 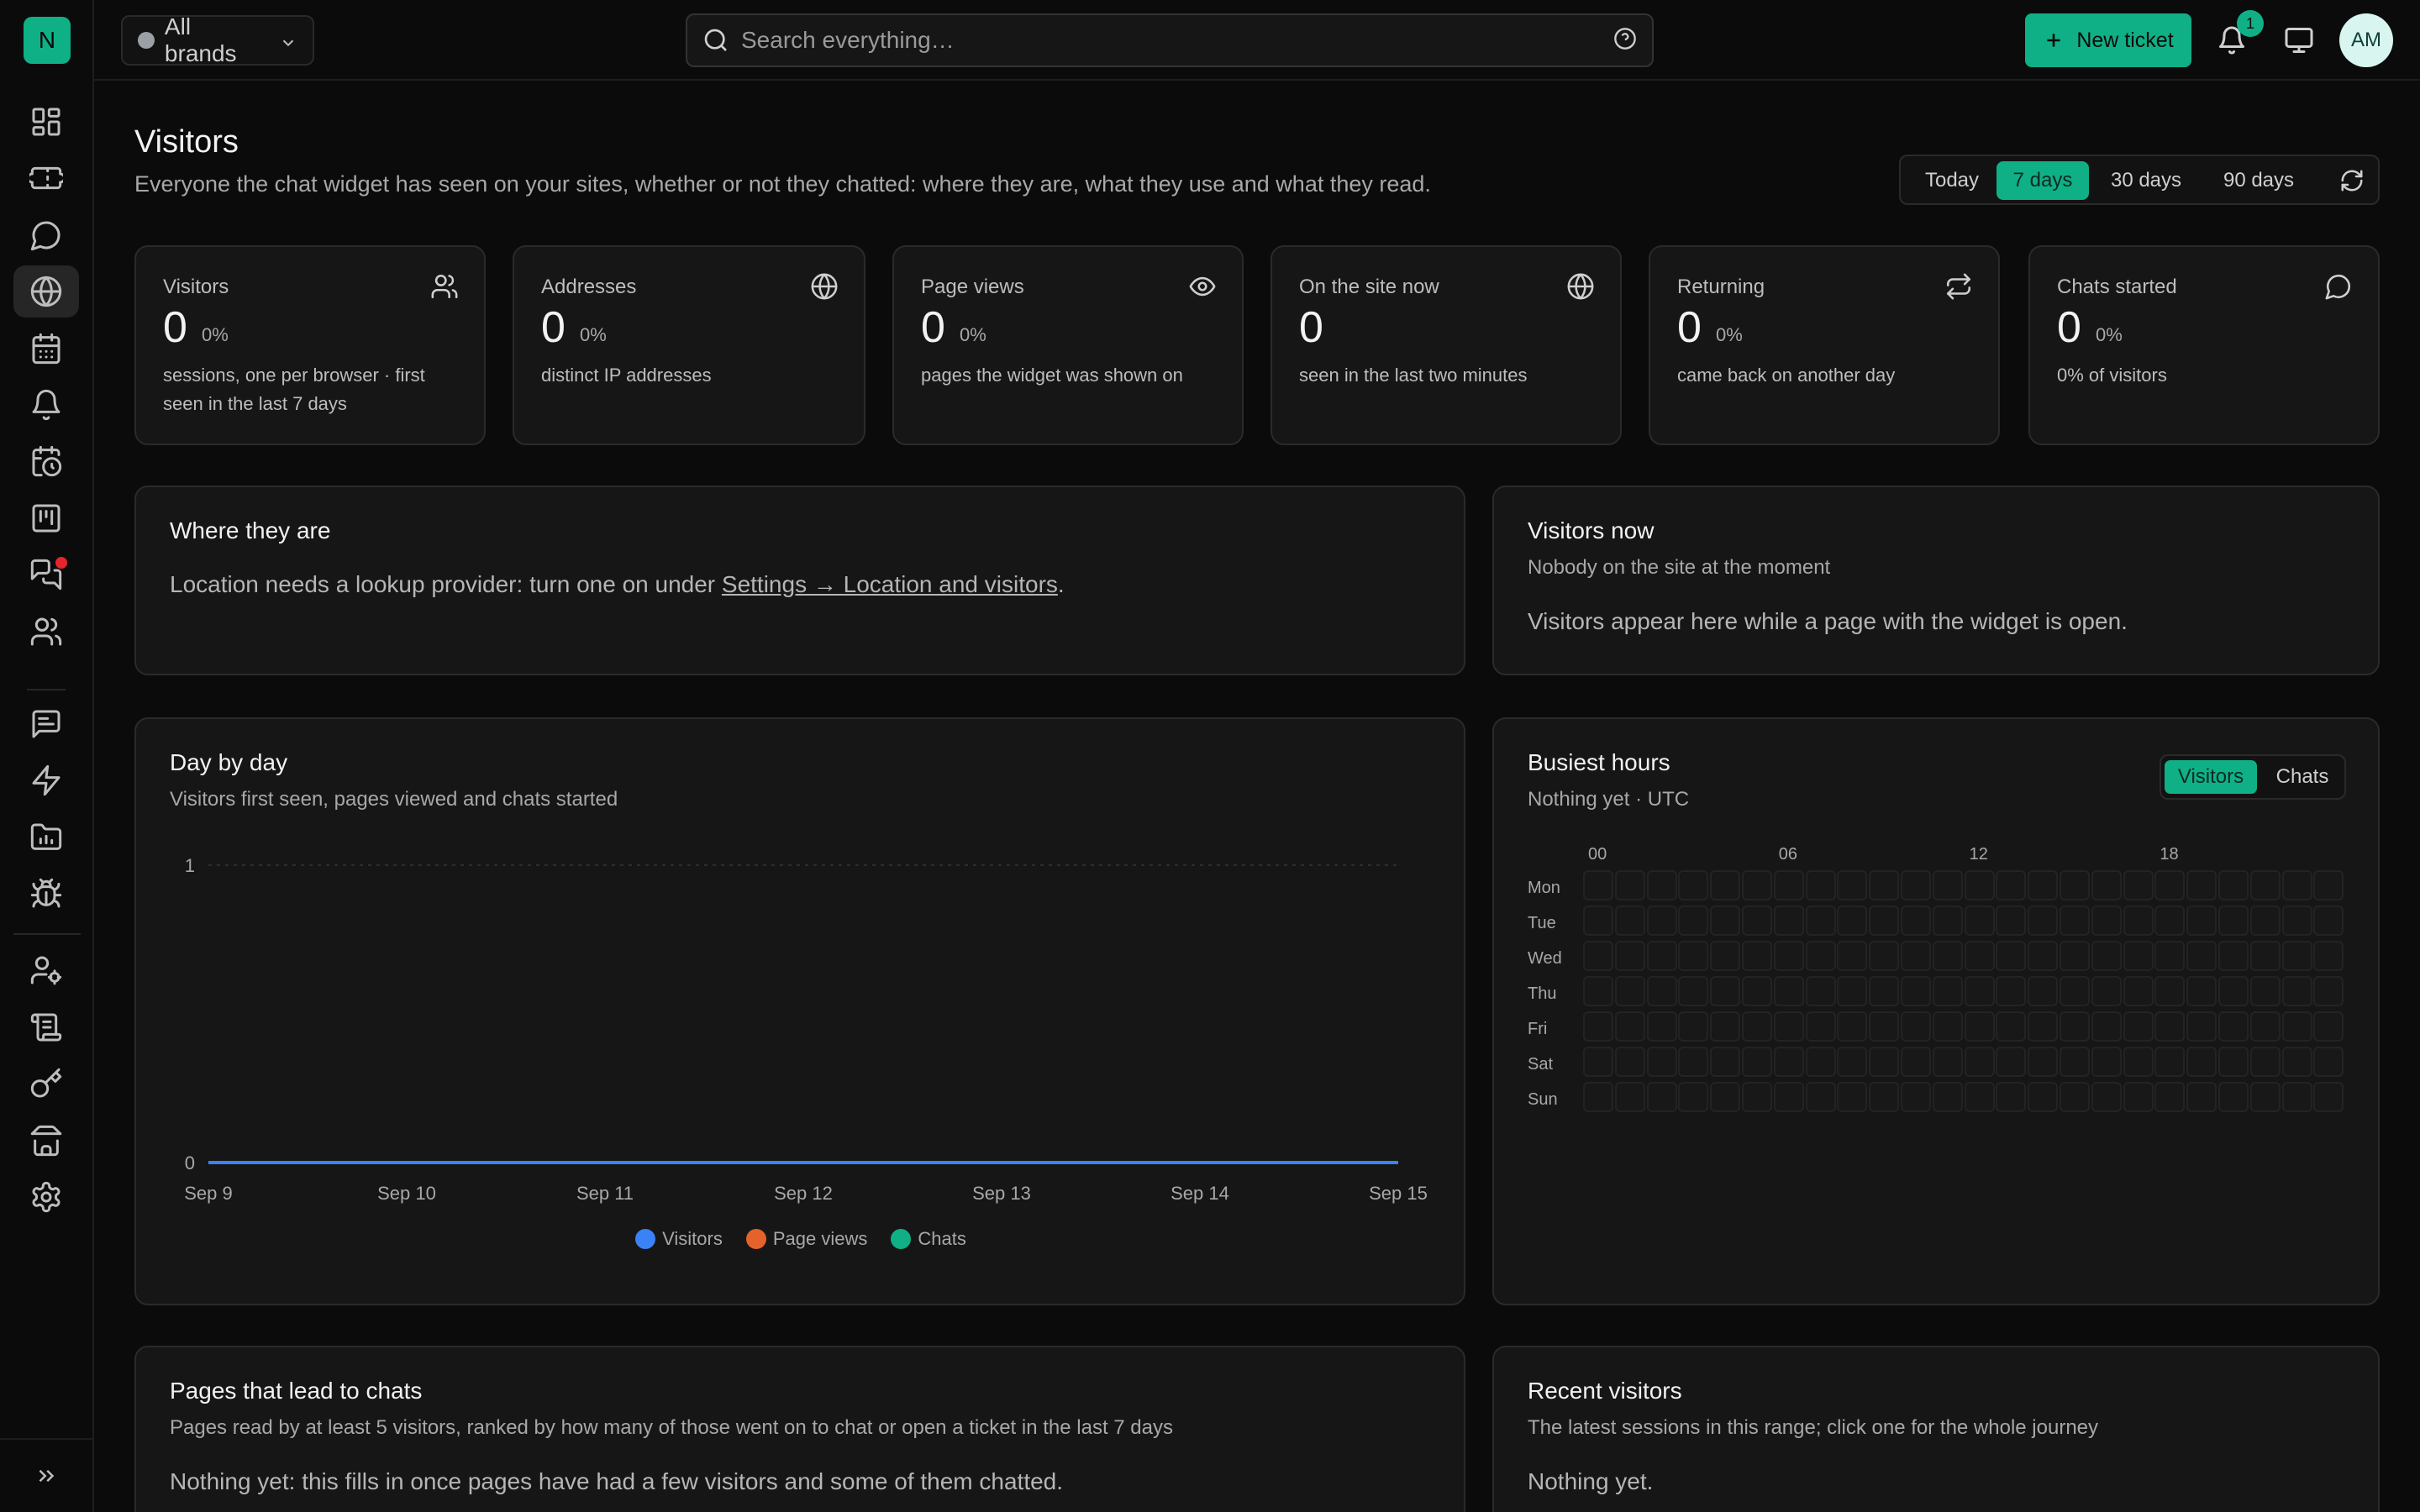 I want to click on bug-icon, so click(x=46, y=893).